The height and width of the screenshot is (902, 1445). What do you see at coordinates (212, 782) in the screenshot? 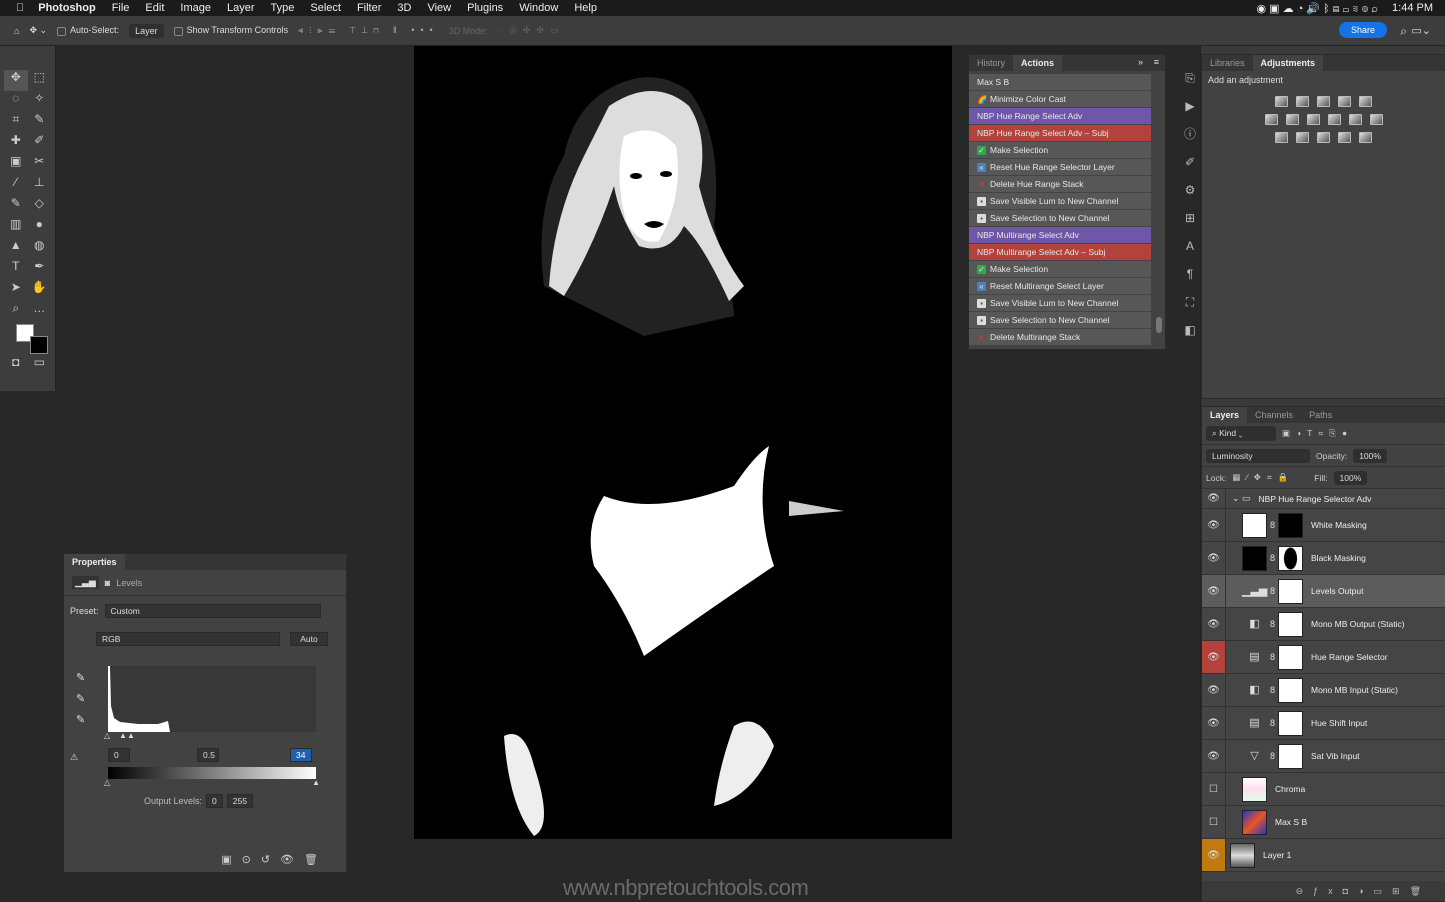
I see `output-sliders: △ ▲` at bounding box center [212, 782].